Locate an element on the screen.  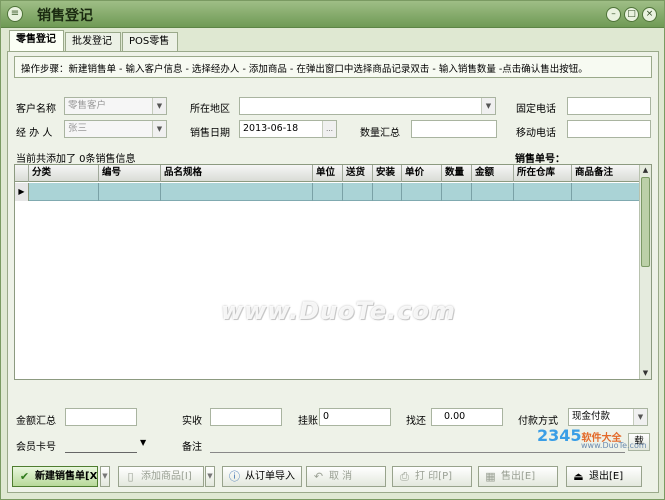
tab-wholesale: 批发登记 is located at coordinates (93, 42).